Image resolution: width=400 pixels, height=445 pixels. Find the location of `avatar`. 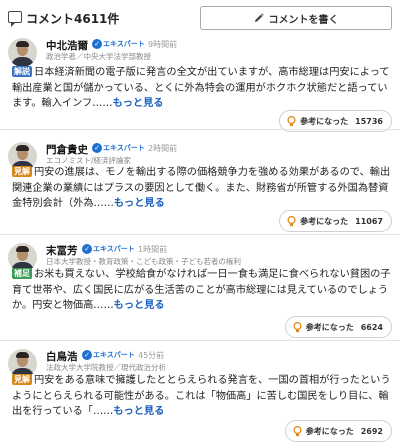

avatar is located at coordinates (22, 52).